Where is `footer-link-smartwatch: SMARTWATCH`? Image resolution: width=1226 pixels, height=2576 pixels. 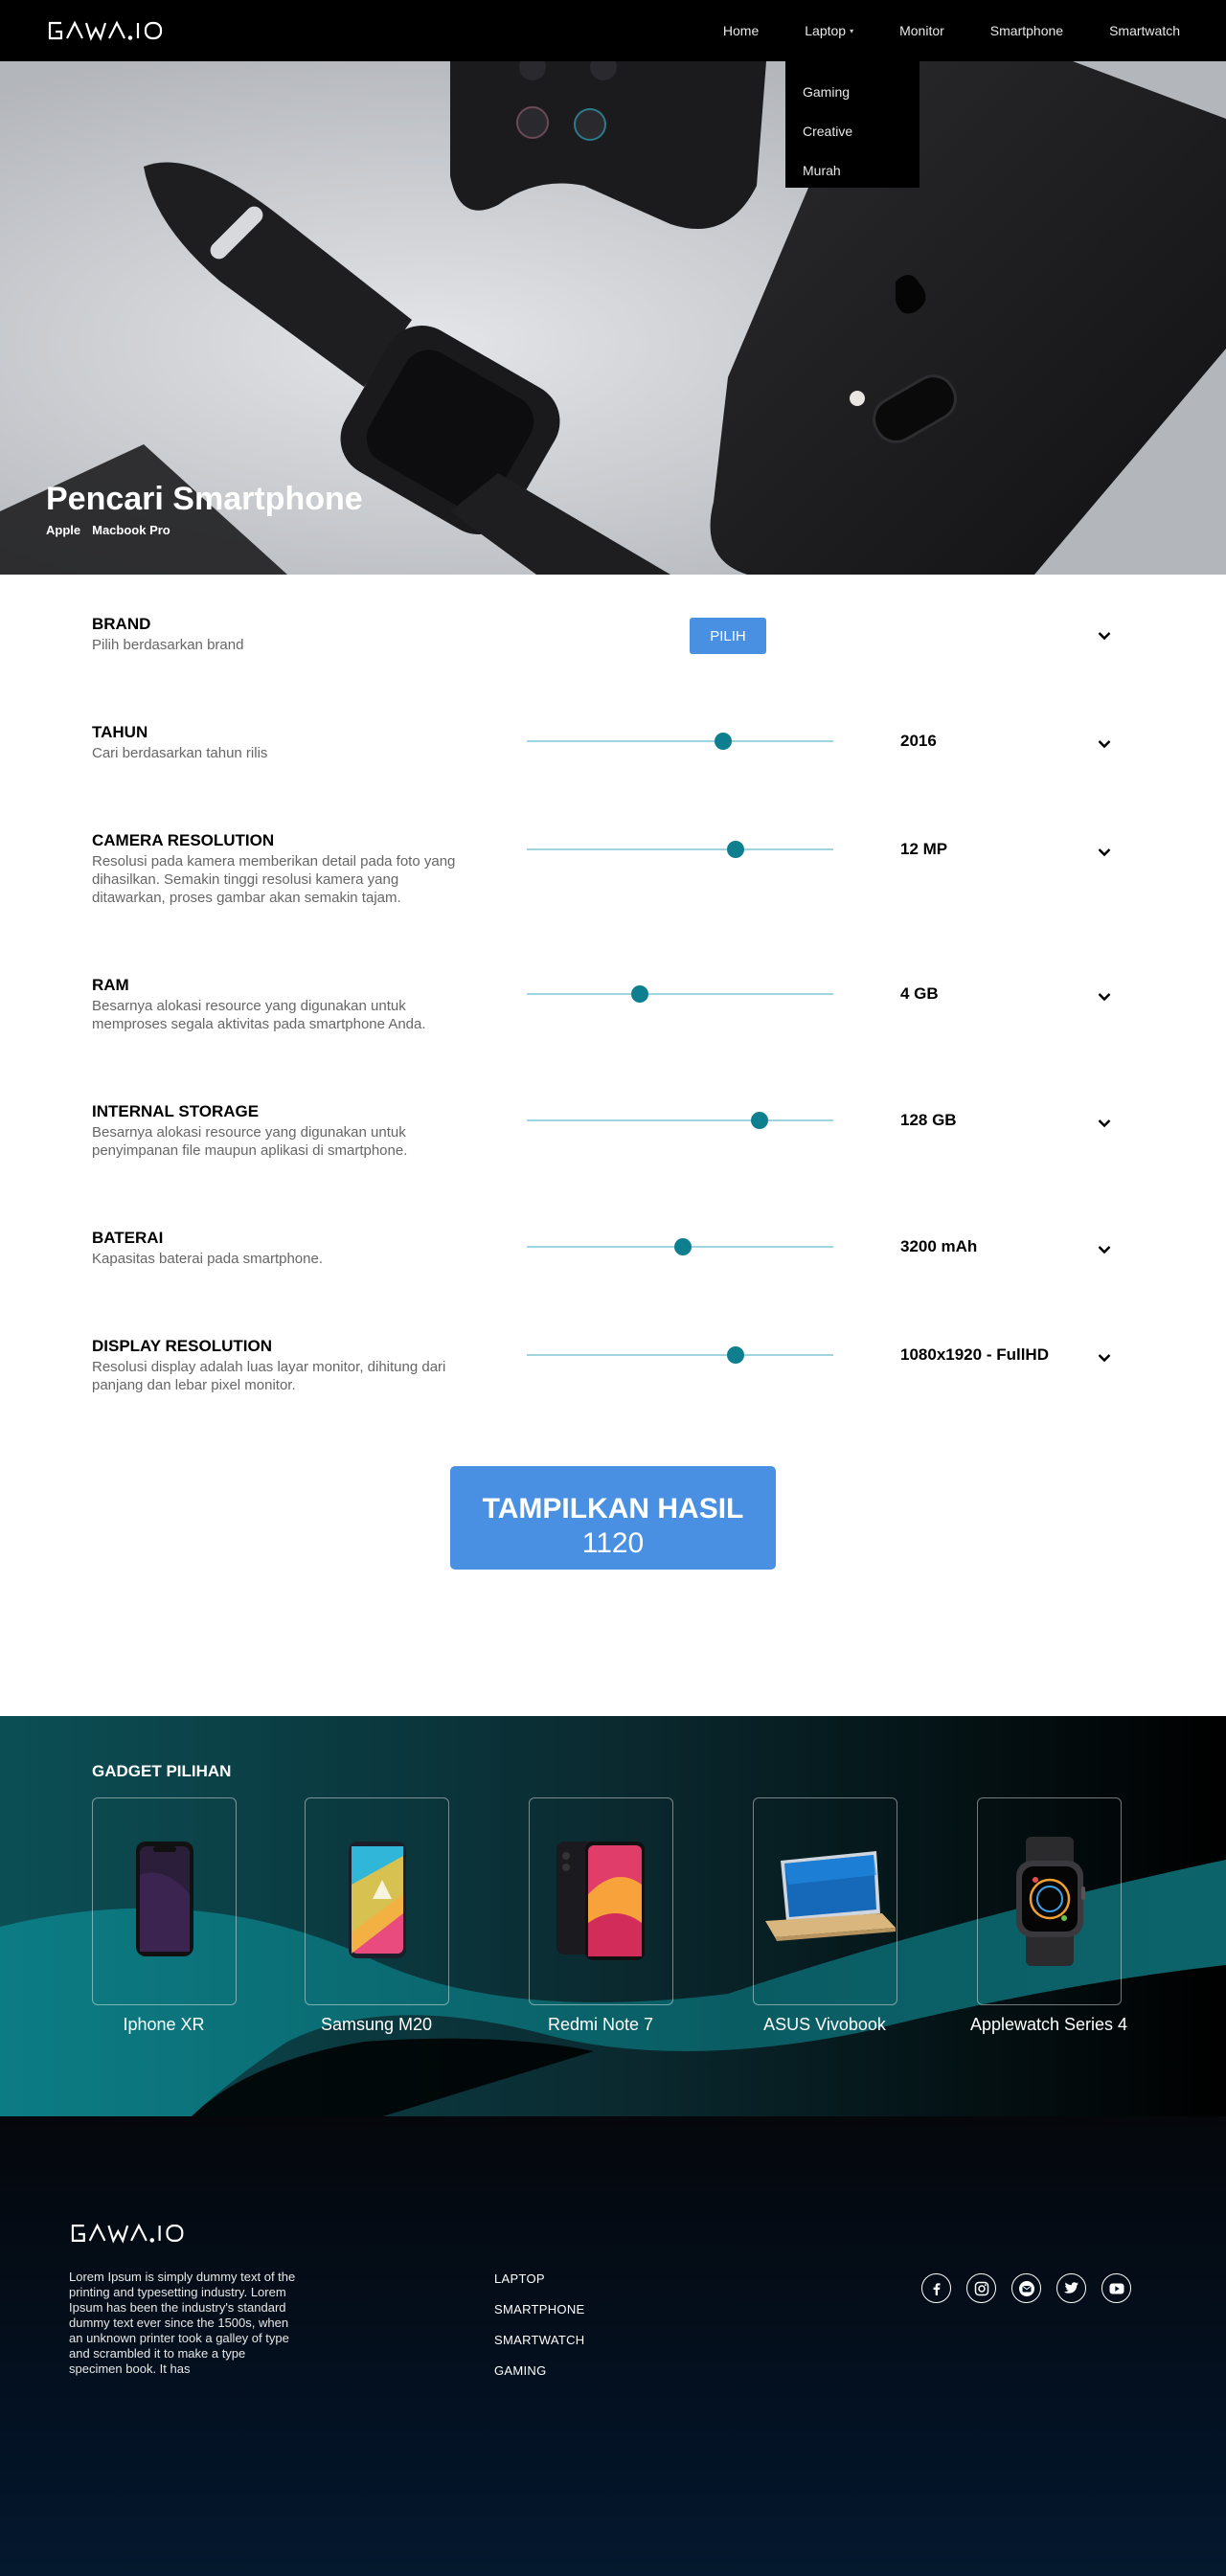 footer-link-smartwatch: SMARTWATCH is located at coordinates (539, 2348).